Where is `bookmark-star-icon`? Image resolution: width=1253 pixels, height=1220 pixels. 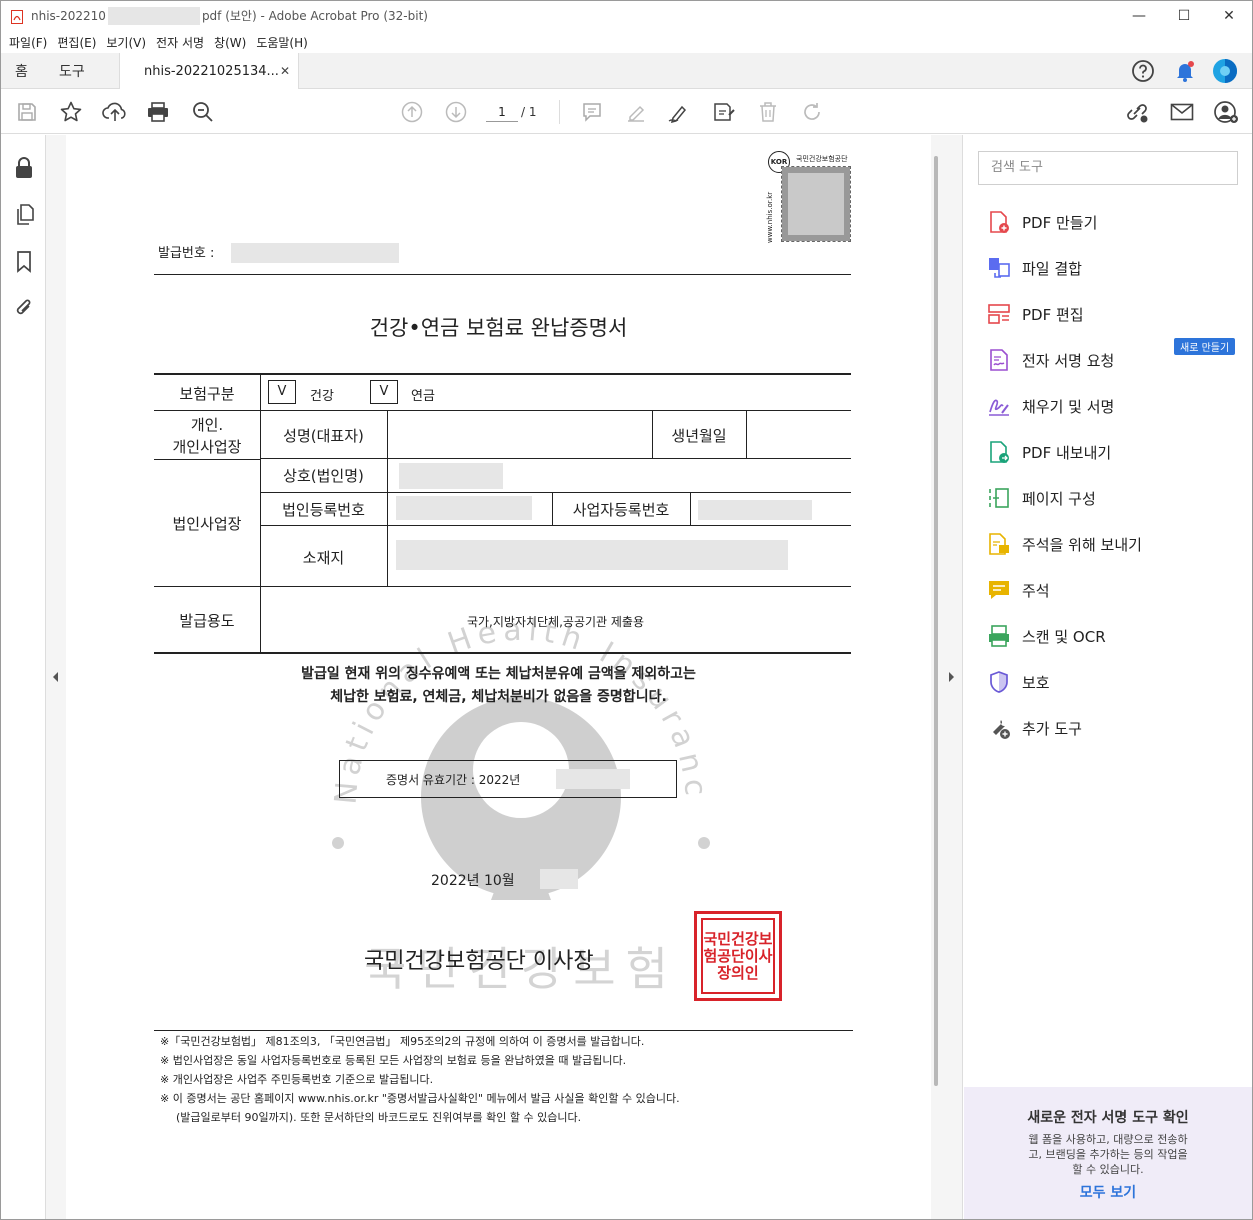
bookmark-star-icon is located at coordinates (71, 112).